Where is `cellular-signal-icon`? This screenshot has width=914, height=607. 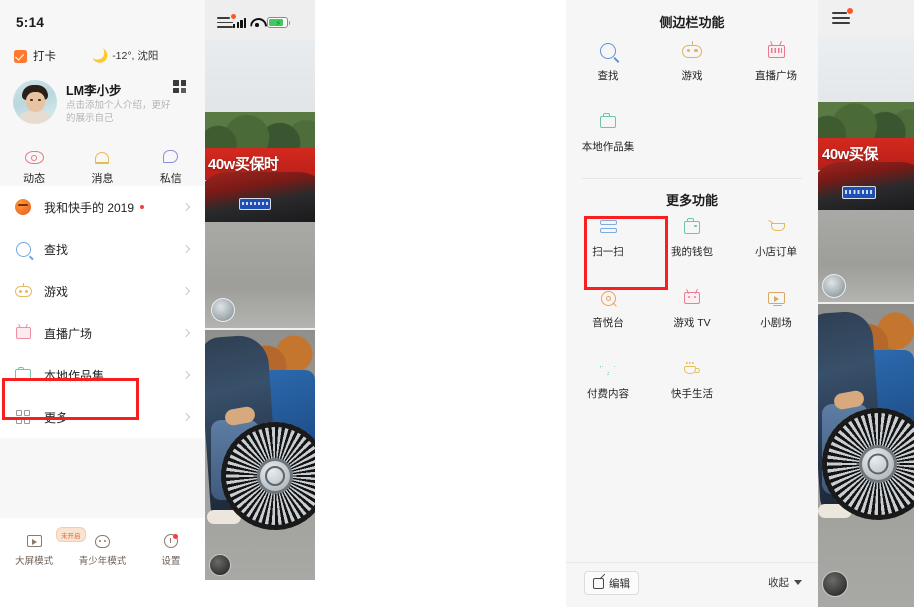
cellular-signal-icon is located at coordinates (240, 23).